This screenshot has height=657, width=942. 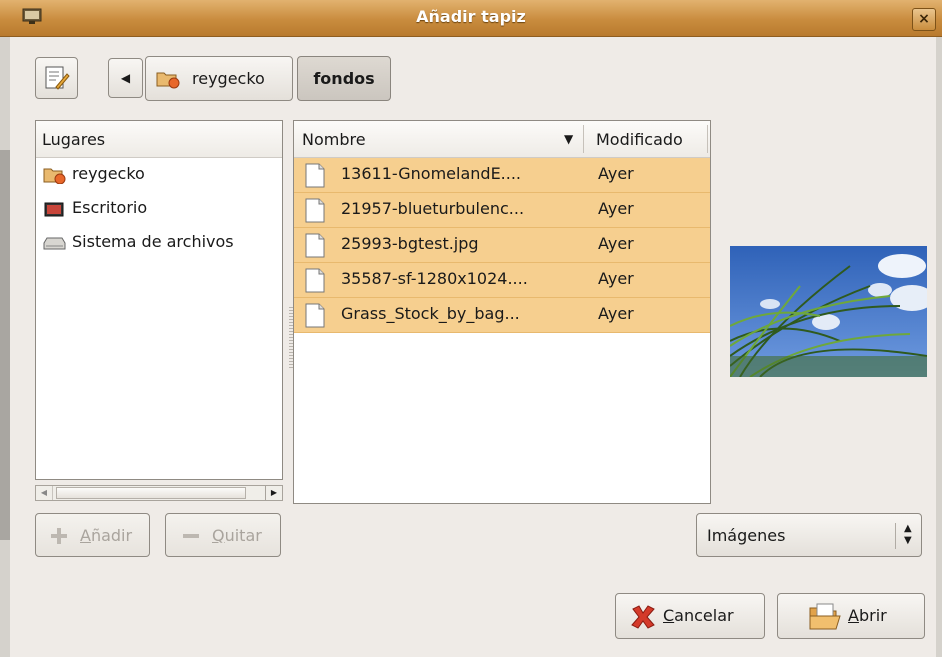 What do you see at coordinates (502, 139) in the screenshot?
I see `file-list-header: Nombre ▼ Modificado` at bounding box center [502, 139].